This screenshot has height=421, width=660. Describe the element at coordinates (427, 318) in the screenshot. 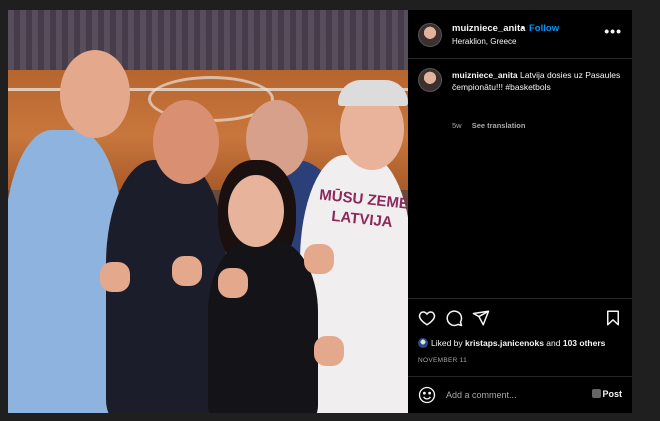

I see `heart-icon` at that location.